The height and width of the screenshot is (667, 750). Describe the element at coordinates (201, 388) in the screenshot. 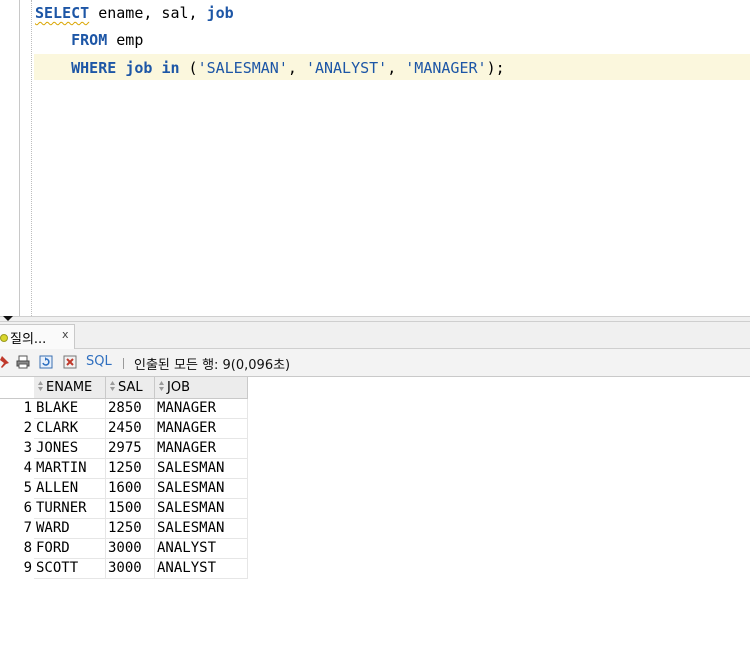

I see `column-header-job: JOB` at that location.